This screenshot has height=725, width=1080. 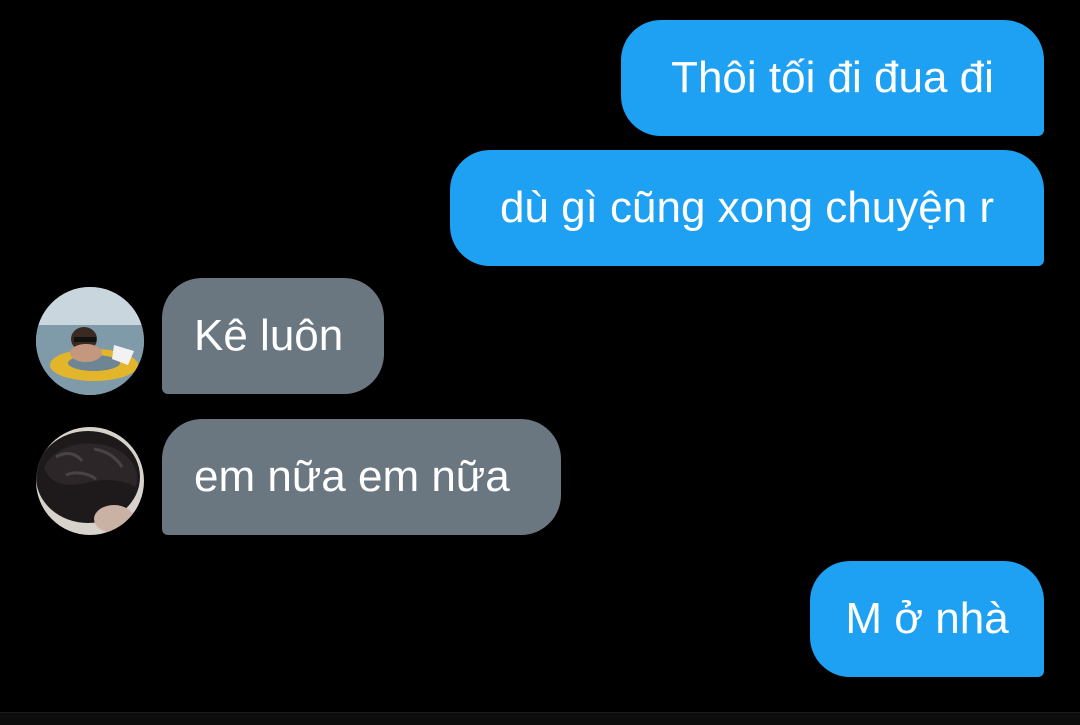 What do you see at coordinates (90, 481) in the screenshot?
I see `sender-avatar-dark-hair` at bounding box center [90, 481].